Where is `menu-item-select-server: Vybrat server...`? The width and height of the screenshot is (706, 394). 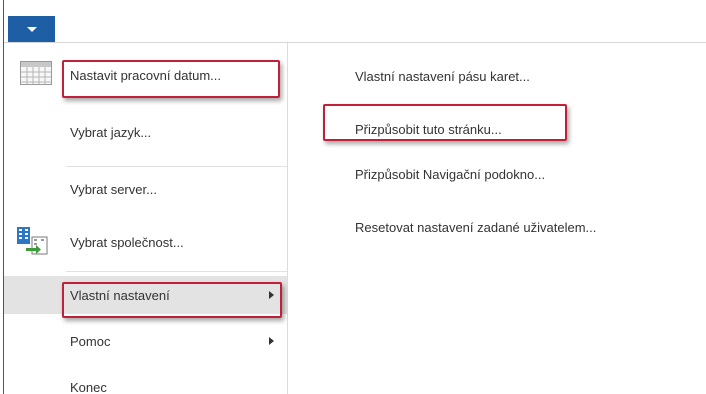 menu-item-select-server: Vybrat server... is located at coordinates (145, 189).